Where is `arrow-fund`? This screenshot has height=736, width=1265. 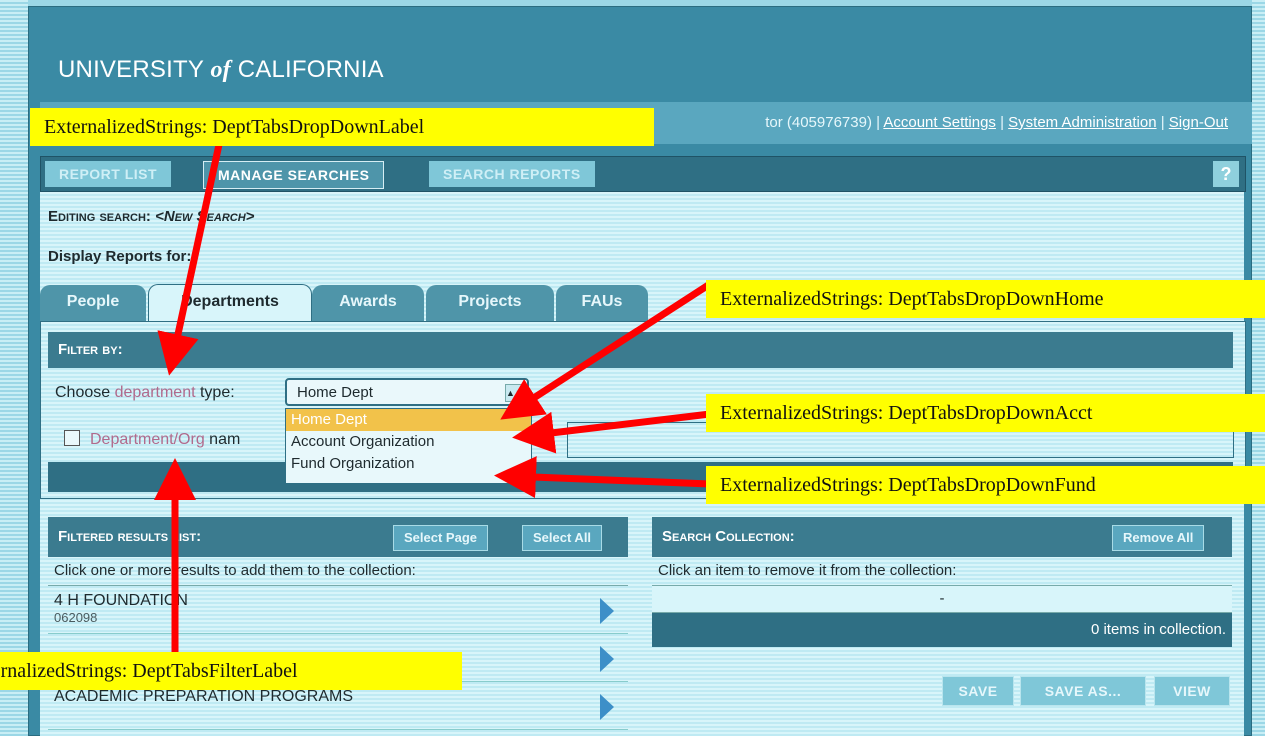
arrow-fund is located at coordinates (602, 477).